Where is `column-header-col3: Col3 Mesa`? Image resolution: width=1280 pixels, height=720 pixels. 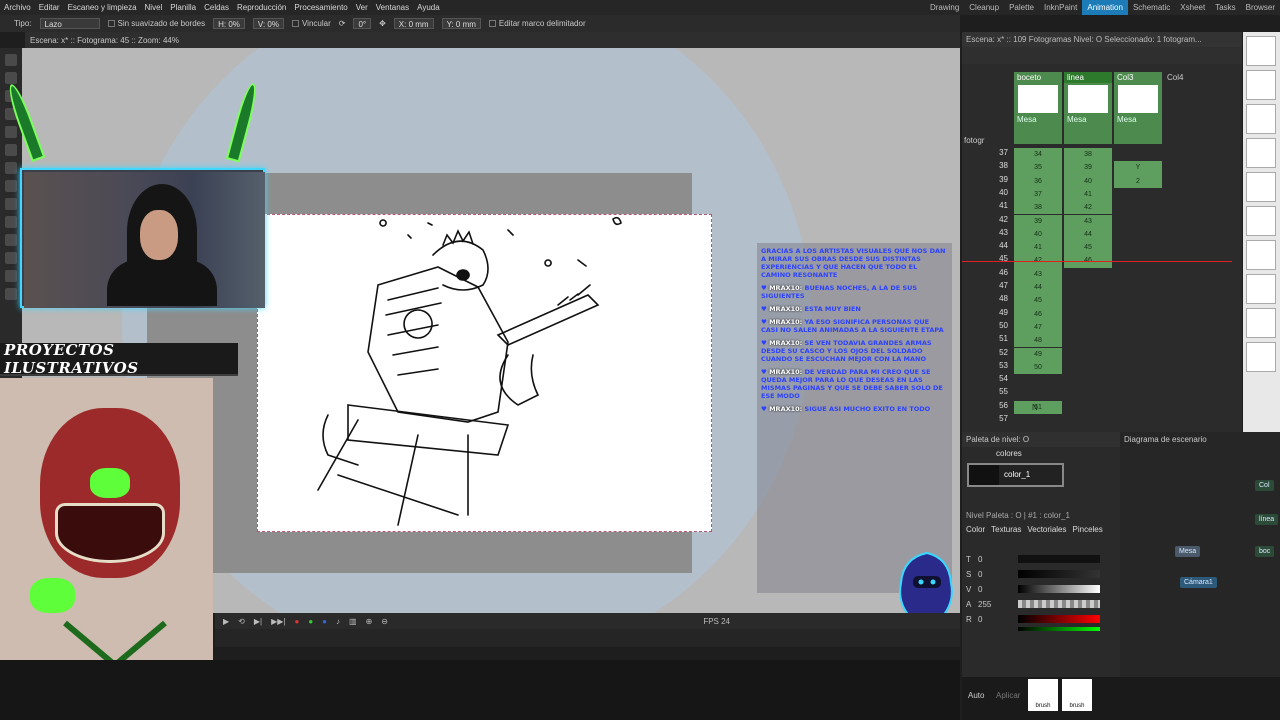 column-header-col3: Col3 Mesa is located at coordinates (1138, 108).